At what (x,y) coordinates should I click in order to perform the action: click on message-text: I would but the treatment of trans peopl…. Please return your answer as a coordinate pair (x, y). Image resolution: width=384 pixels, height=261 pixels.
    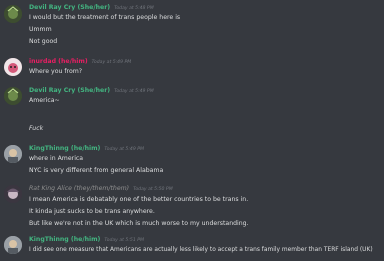
    Looking at the image, I should click on (105, 17).